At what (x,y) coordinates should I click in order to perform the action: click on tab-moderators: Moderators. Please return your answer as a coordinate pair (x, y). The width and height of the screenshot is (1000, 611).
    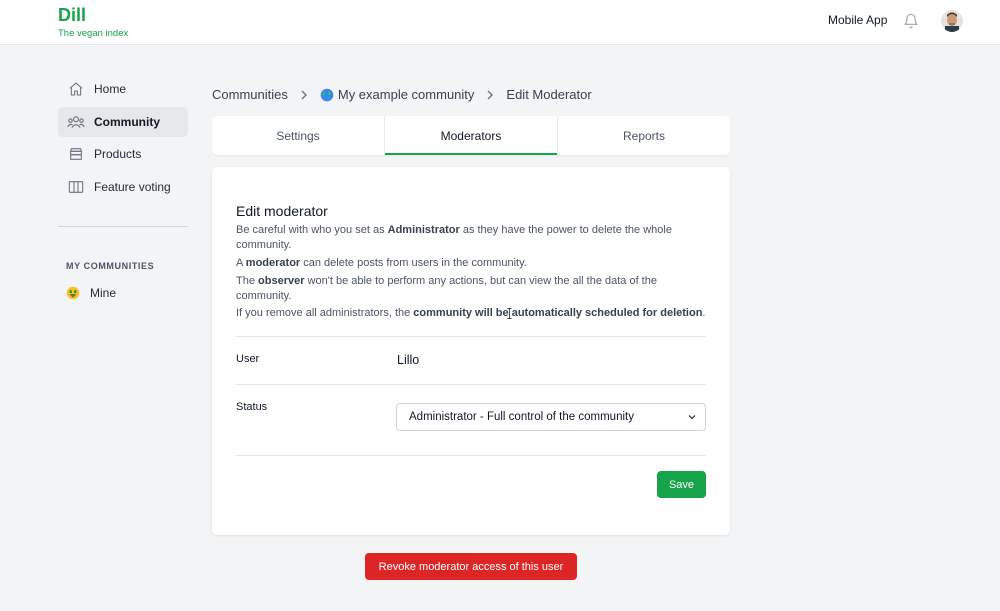
    Looking at the image, I should click on (471, 135).